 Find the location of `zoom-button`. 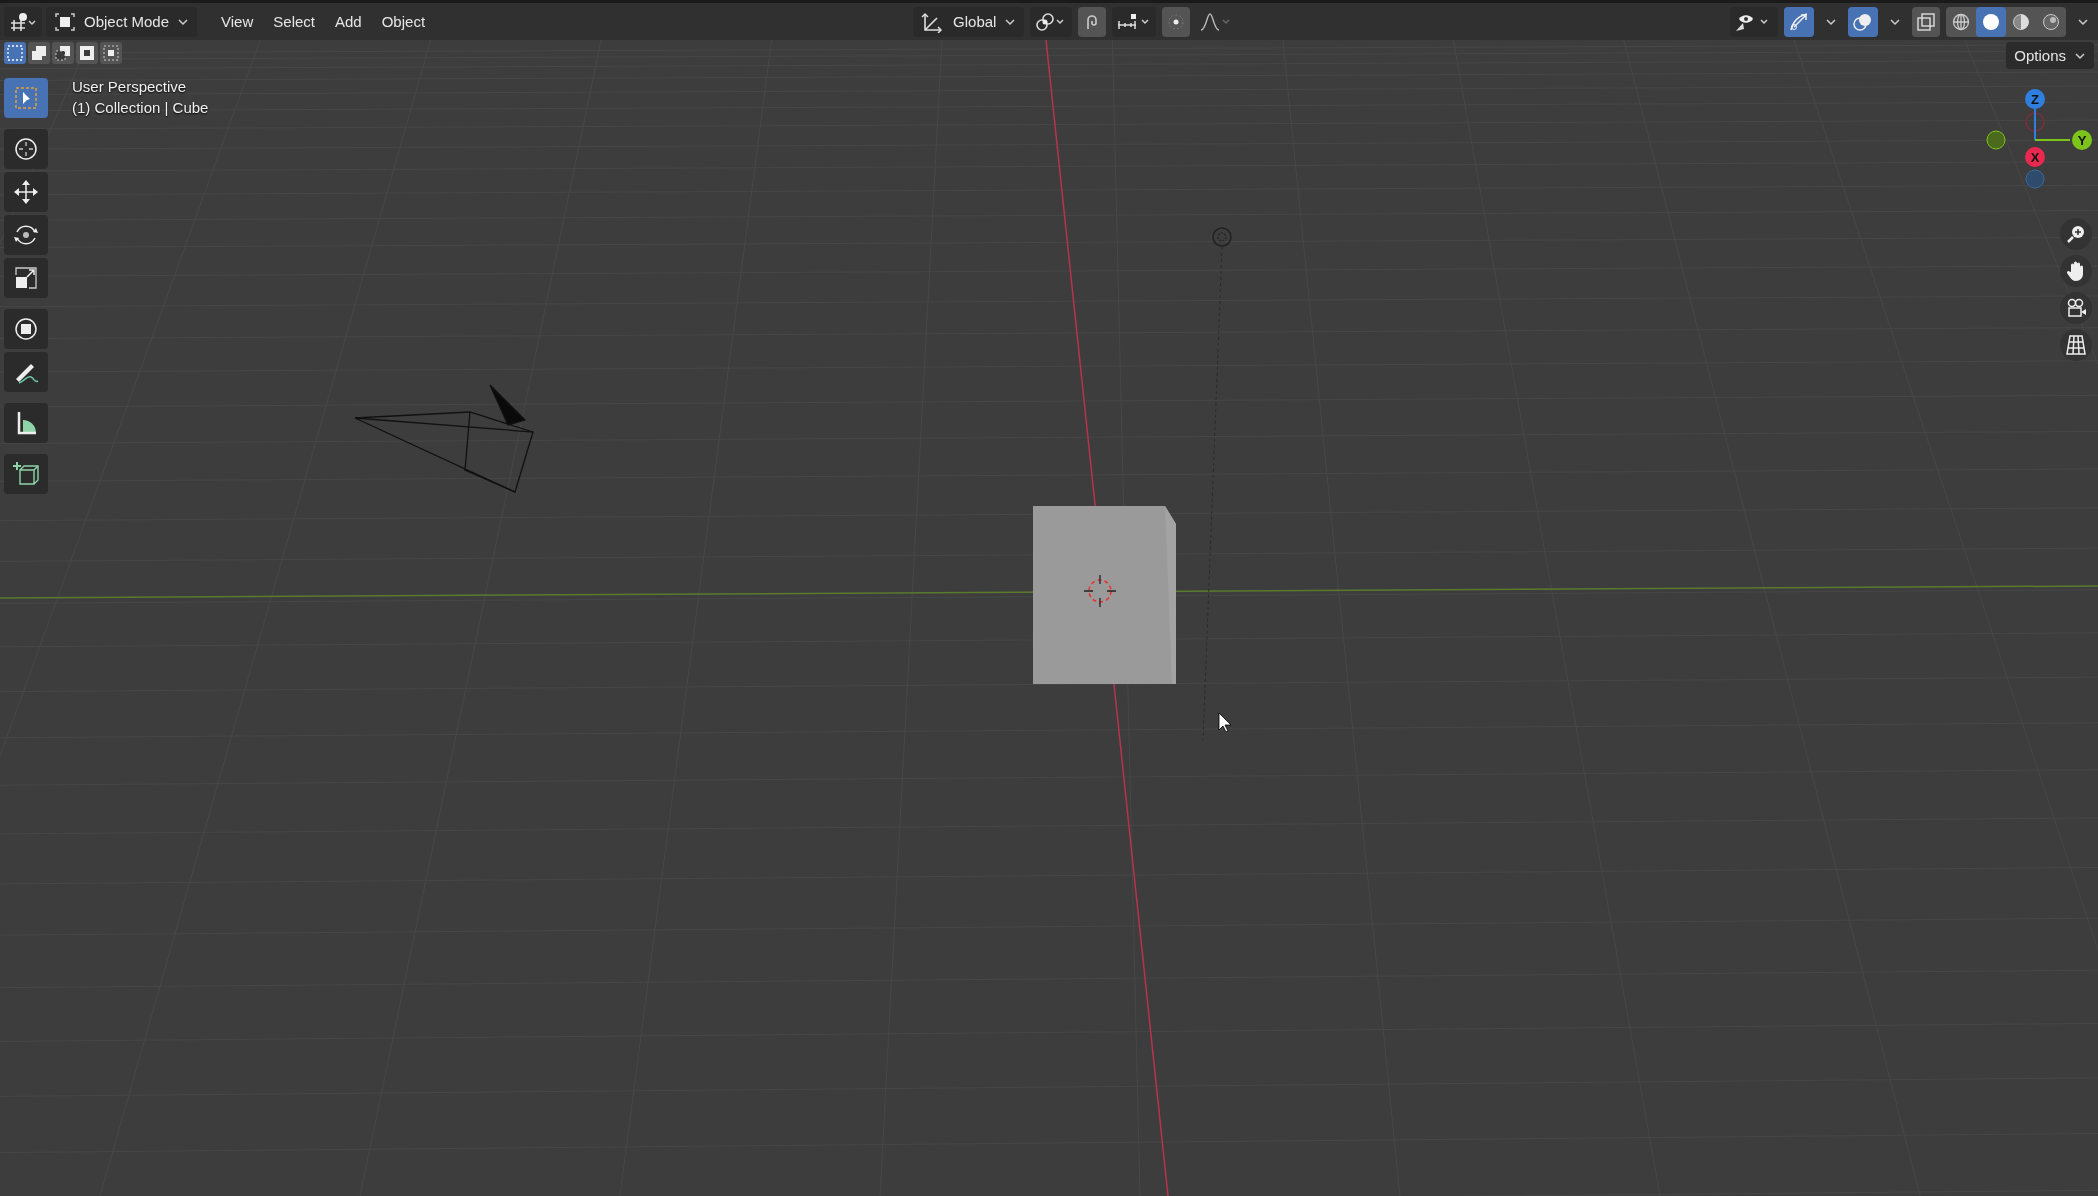

zoom-button is located at coordinates (2076, 234).